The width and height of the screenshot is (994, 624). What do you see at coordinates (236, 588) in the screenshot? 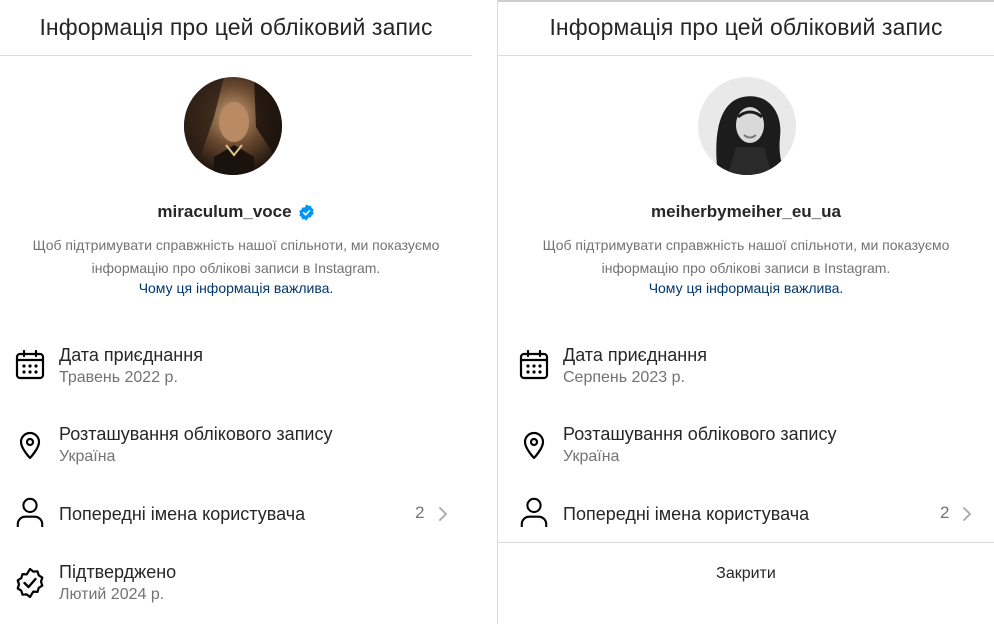
I see `verified-row: Підтверджено Лютий 2024 р.` at bounding box center [236, 588].